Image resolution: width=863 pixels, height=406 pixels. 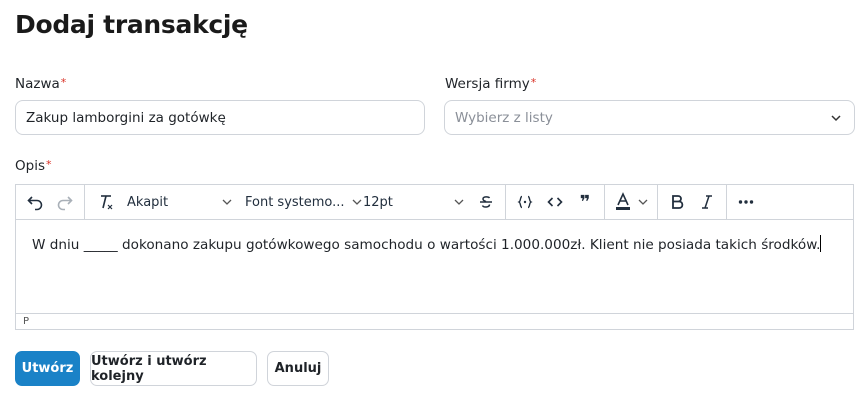 I want to click on format-group: Akapit Font systemo... 12pt, so click(x=295, y=202).